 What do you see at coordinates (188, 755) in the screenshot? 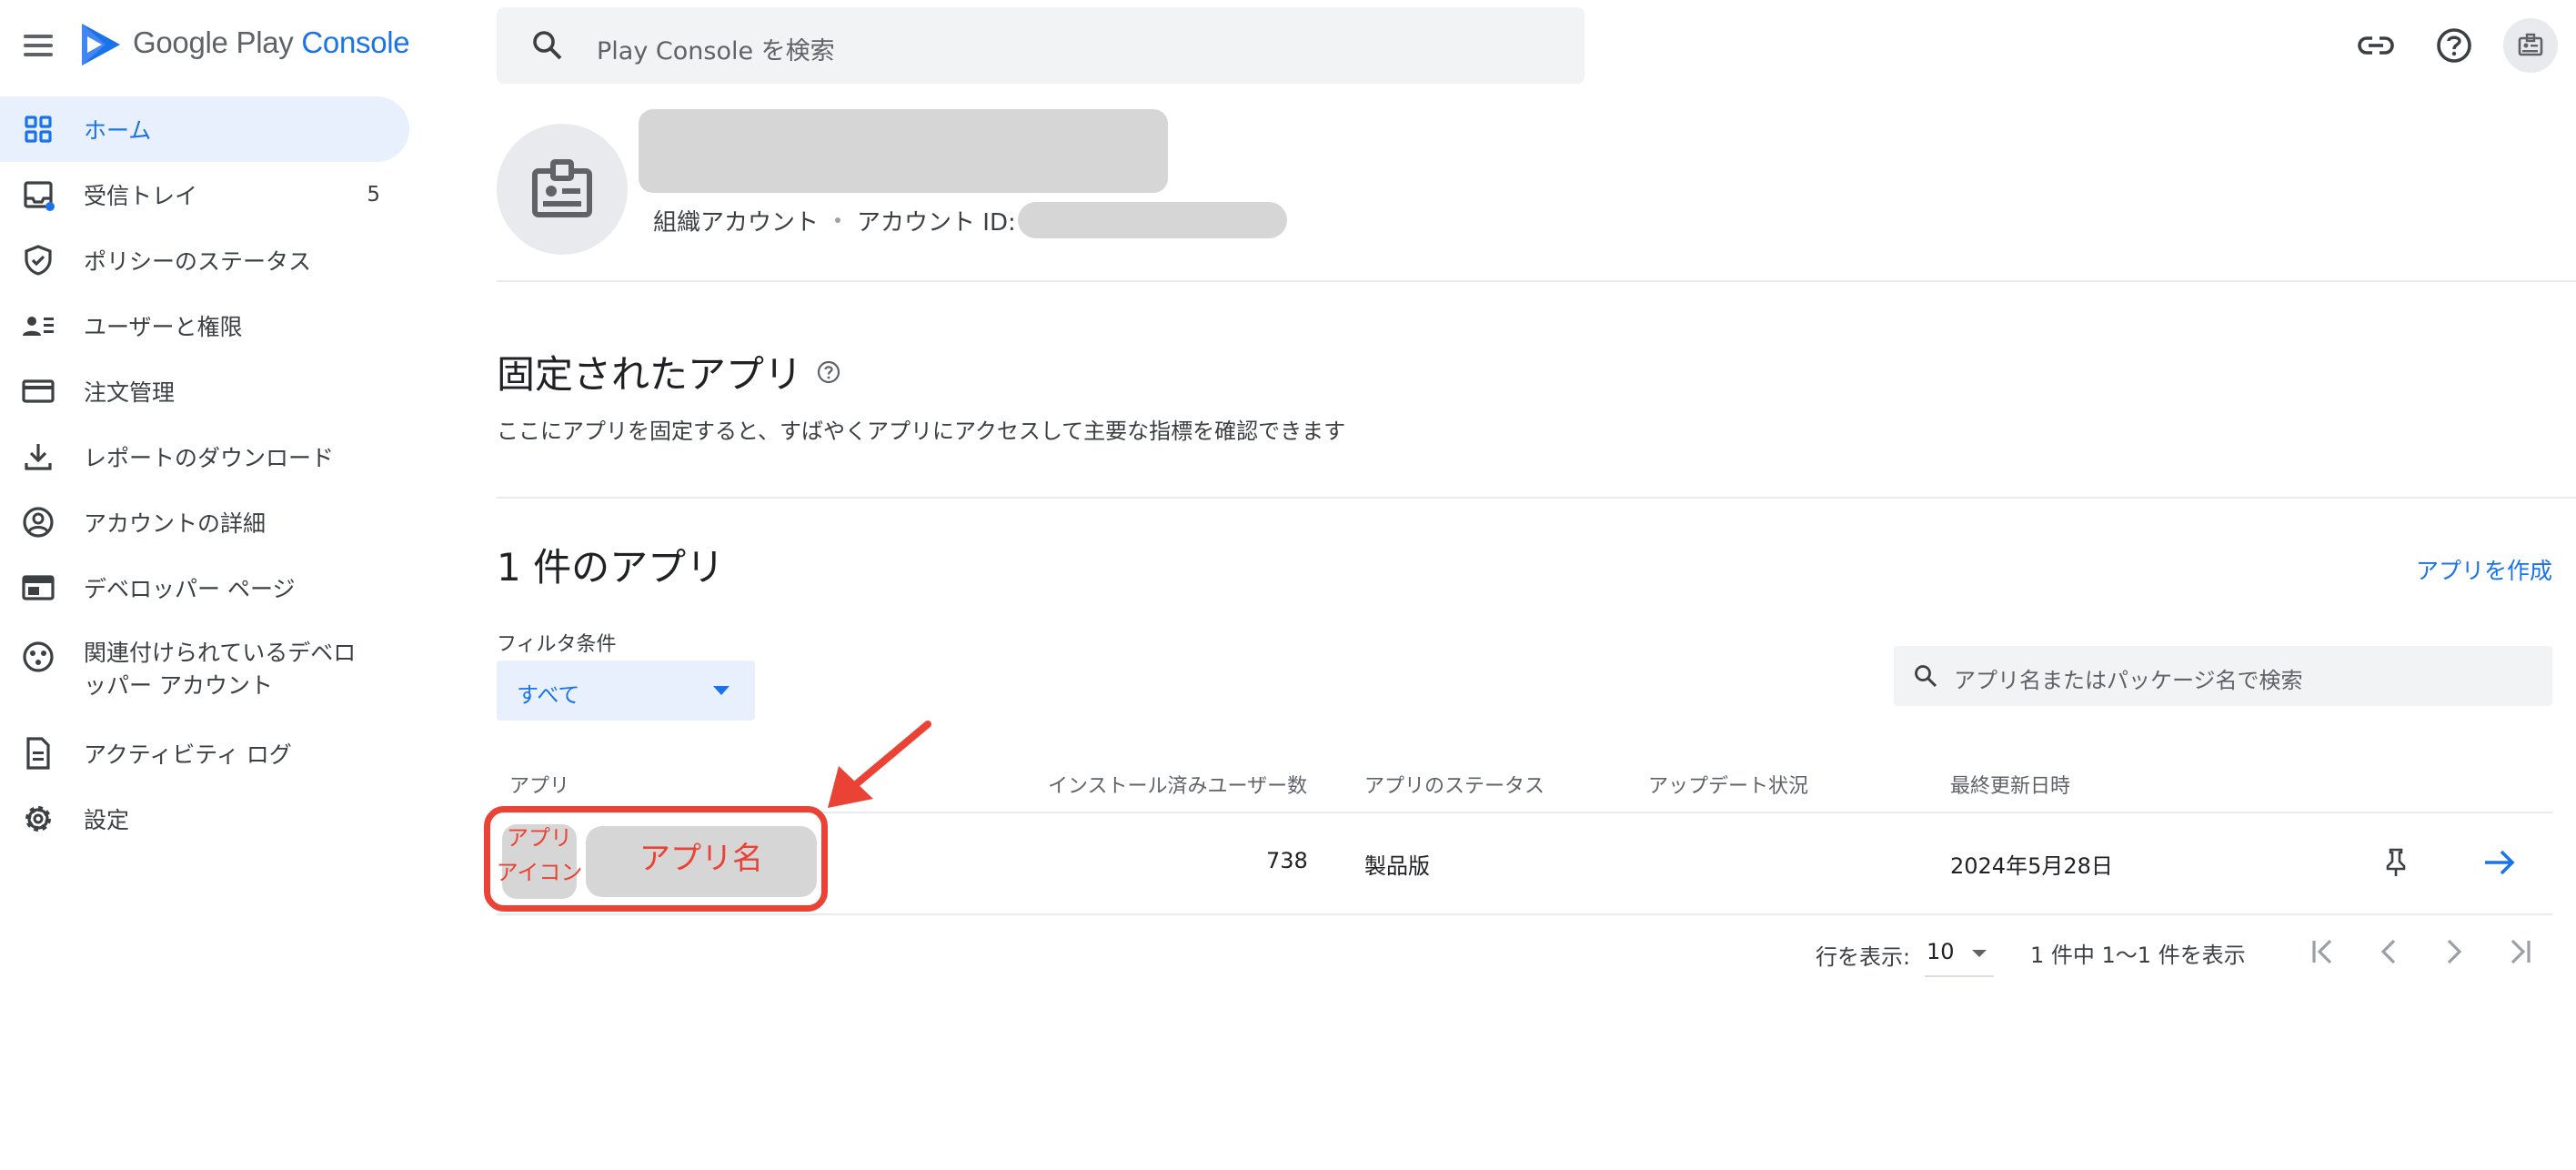
I see `sidebar-item-label: アクティビティ ログ` at bounding box center [188, 755].